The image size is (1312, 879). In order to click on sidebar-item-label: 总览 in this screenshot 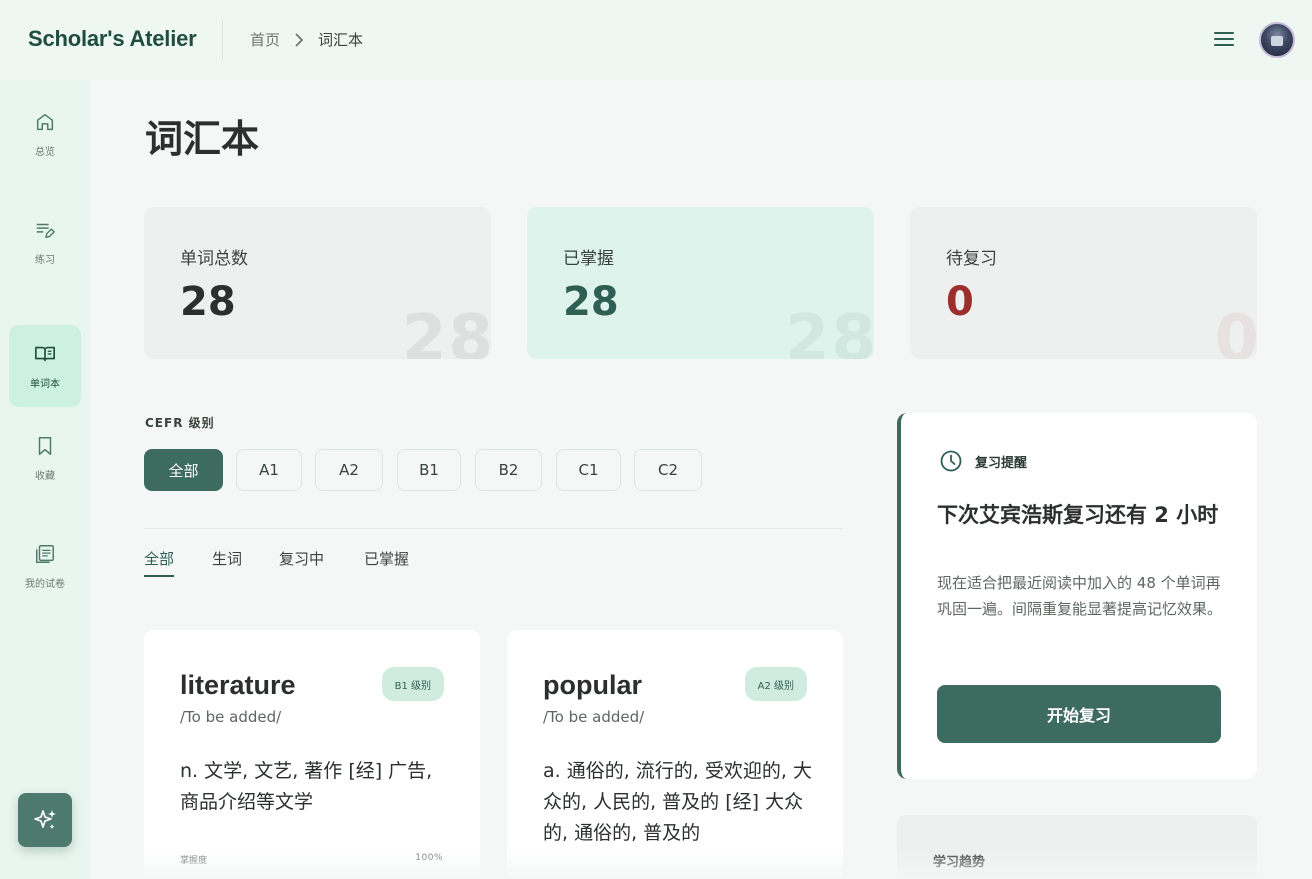, I will do `click(45, 152)`.